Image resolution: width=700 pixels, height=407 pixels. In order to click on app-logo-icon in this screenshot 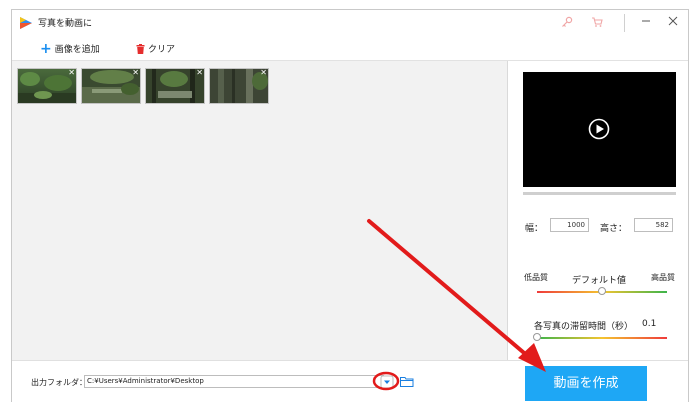, I will do `click(26, 23)`.